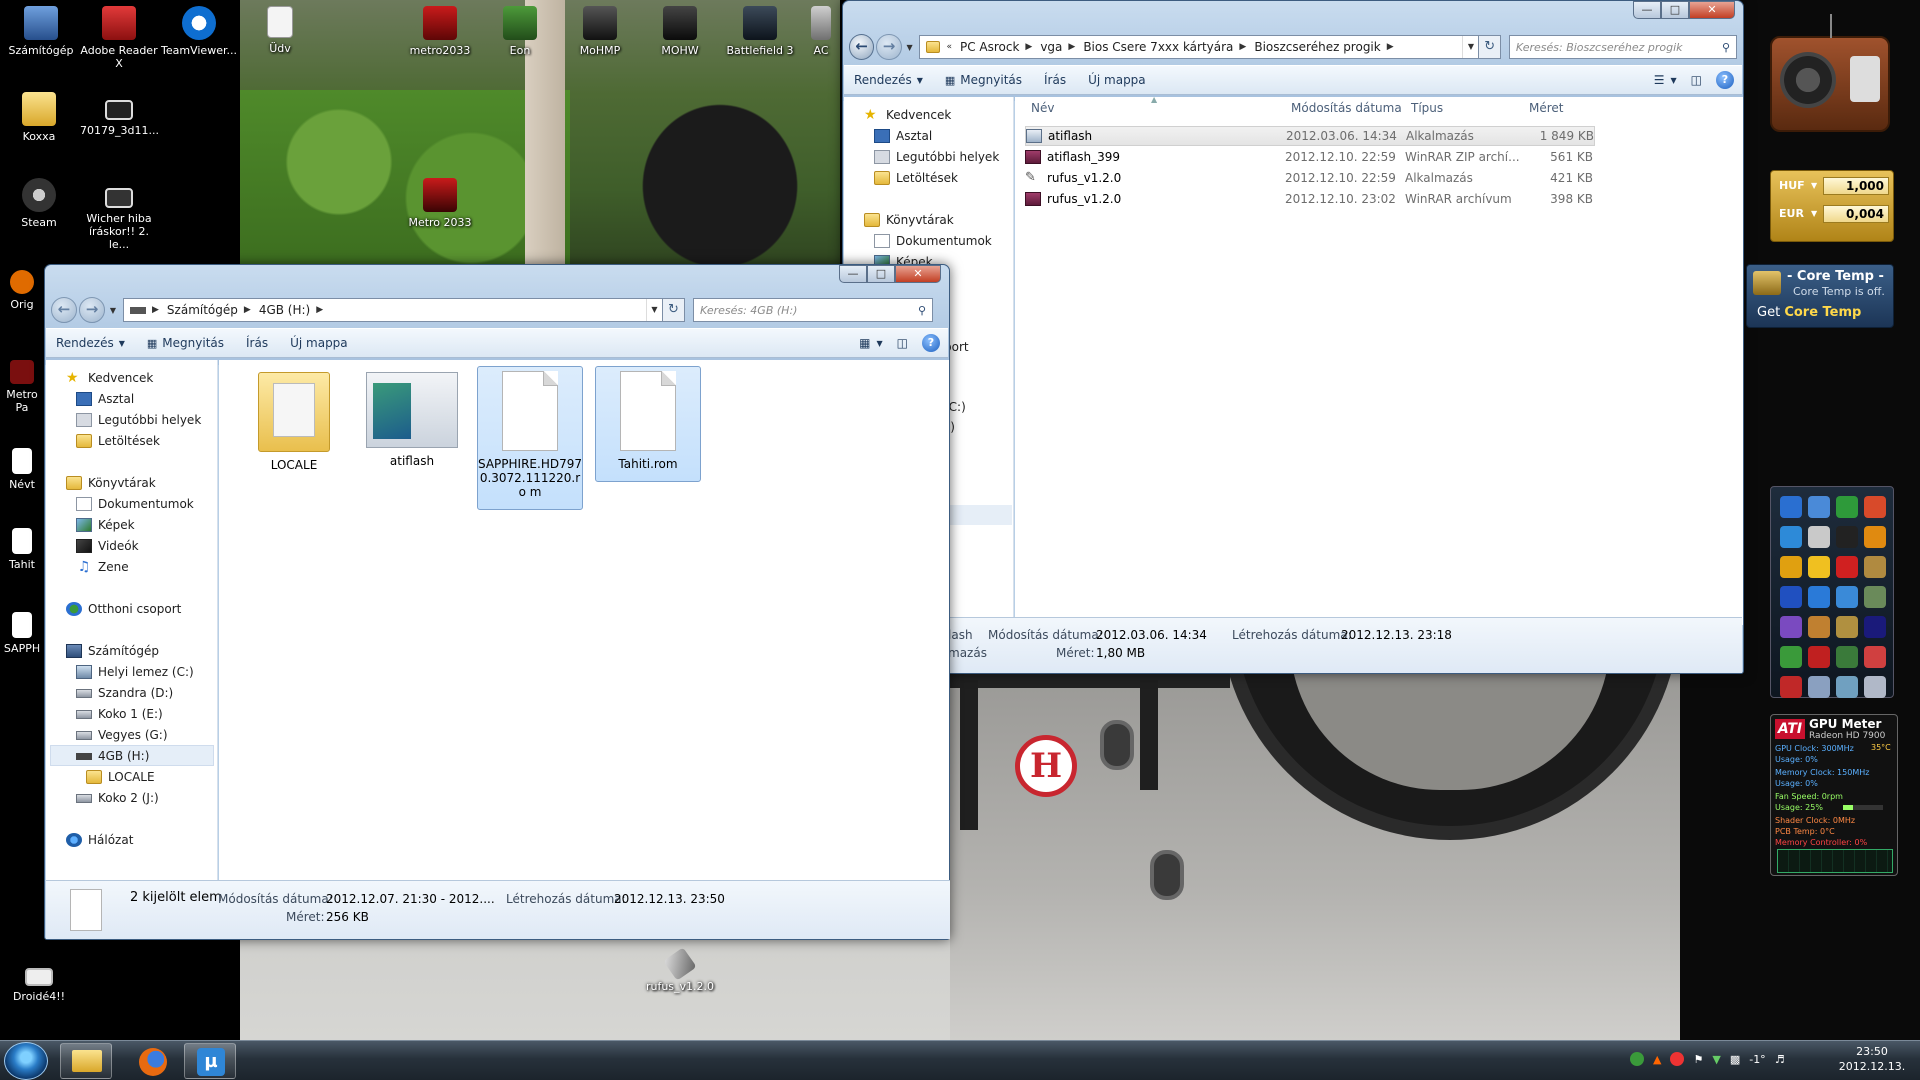  Describe the element at coordinates (185, 343) in the screenshot. I see `open-button: ▦ Megnyitás` at that location.